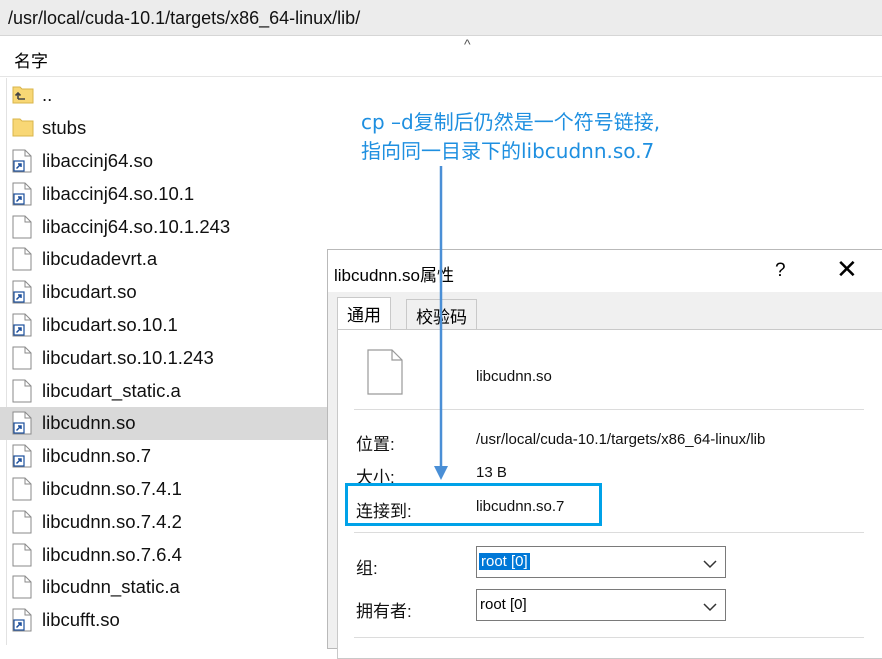 The height and width of the screenshot is (659, 882). I want to click on file-name: libcudart.so.10.1, so click(110, 324).